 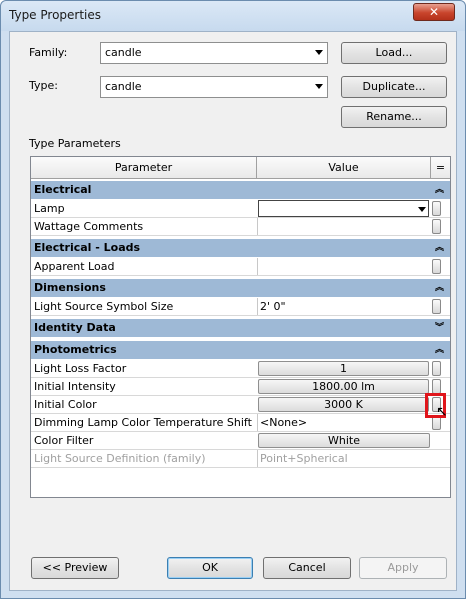 I want to click on row-apparent-load: Apparent Load, so click(x=240, y=267).